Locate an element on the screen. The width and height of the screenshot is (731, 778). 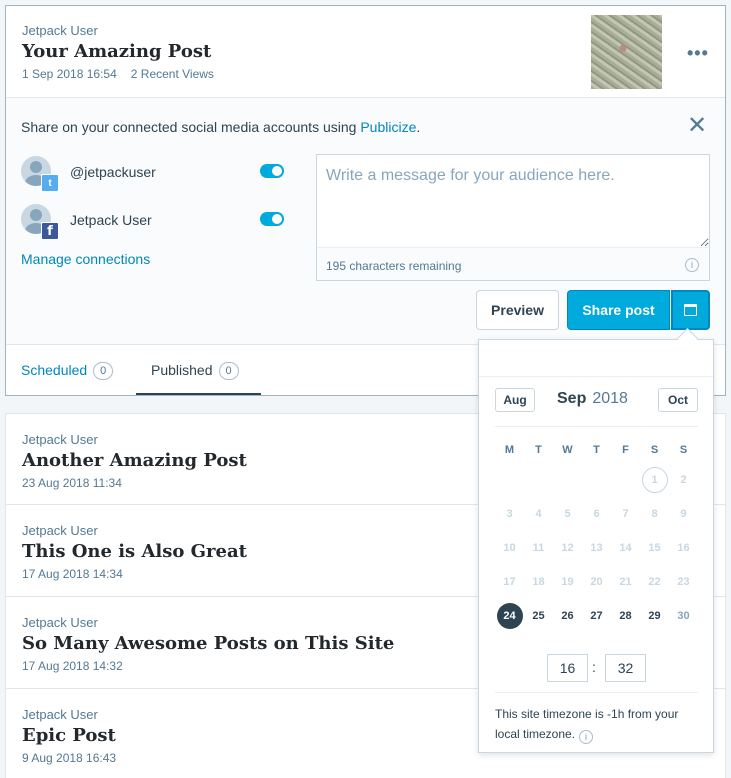
more-options-icon: ••• is located at coordinates (698, 53).